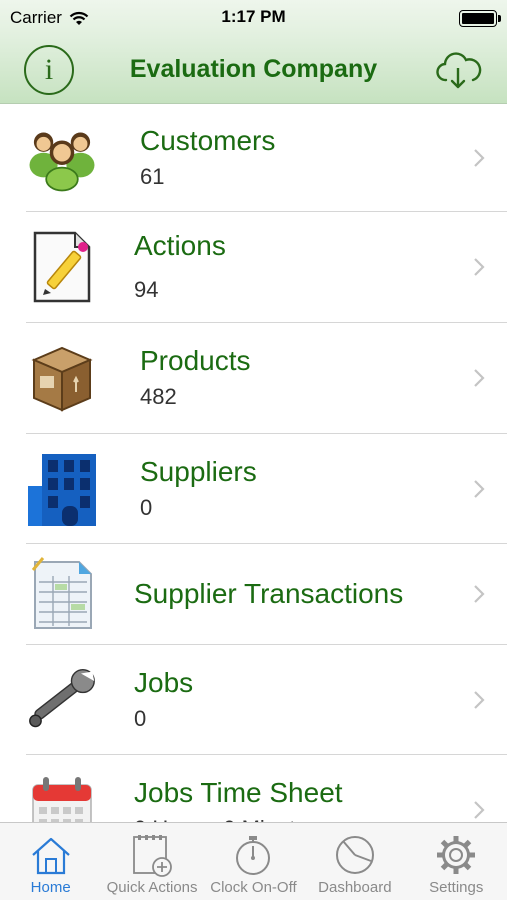 The image size is (507, 900). Describe the element at coordinates (266, 158) in the screenshot. I see `list-item-customers: Customers 61` at that location.